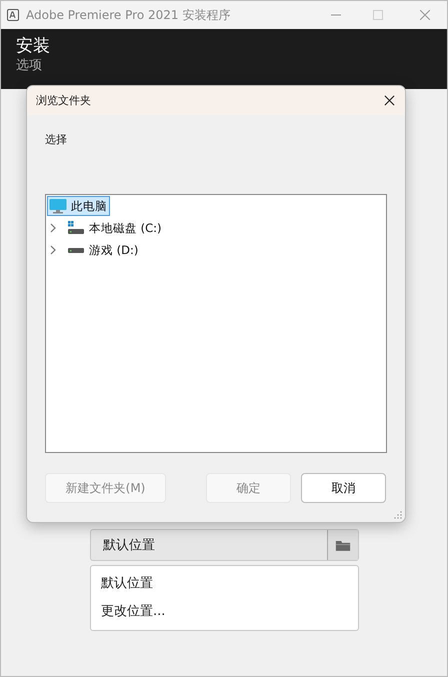  Describe the element at coordinates (389, 100) in the screenshot. I see `close-icon` at that location.